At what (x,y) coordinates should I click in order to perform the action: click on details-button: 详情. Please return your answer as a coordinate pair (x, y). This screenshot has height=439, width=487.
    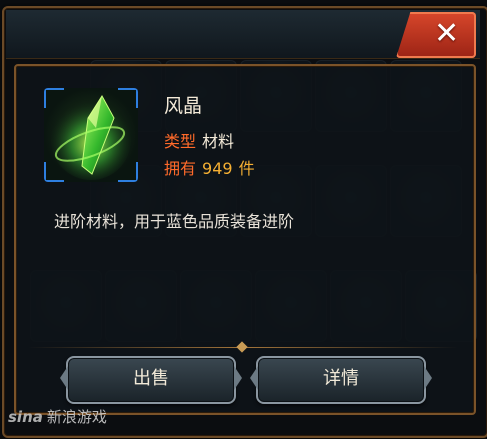
    Looking at the image, I should click on (341, 380).